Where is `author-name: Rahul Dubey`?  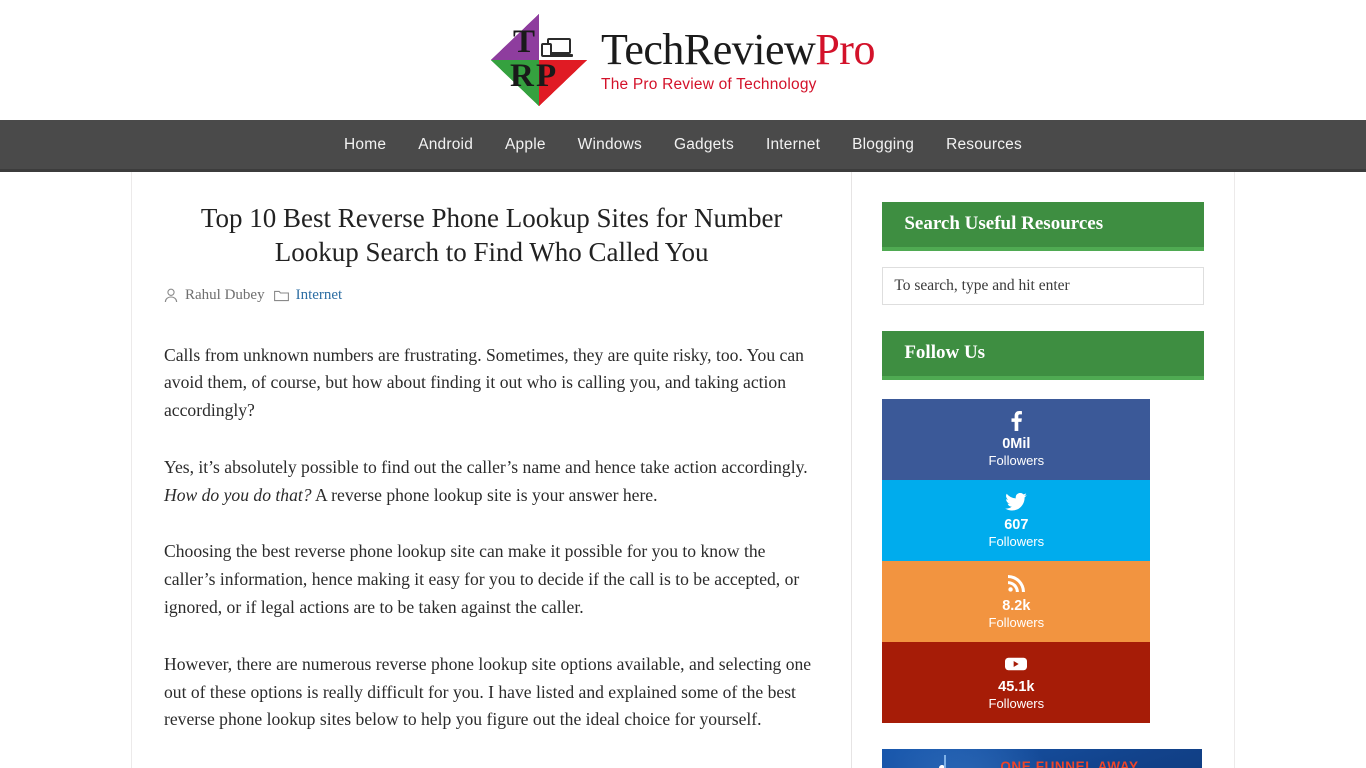
author-name: Rahul Dubey is located at coordinates (225, 294).